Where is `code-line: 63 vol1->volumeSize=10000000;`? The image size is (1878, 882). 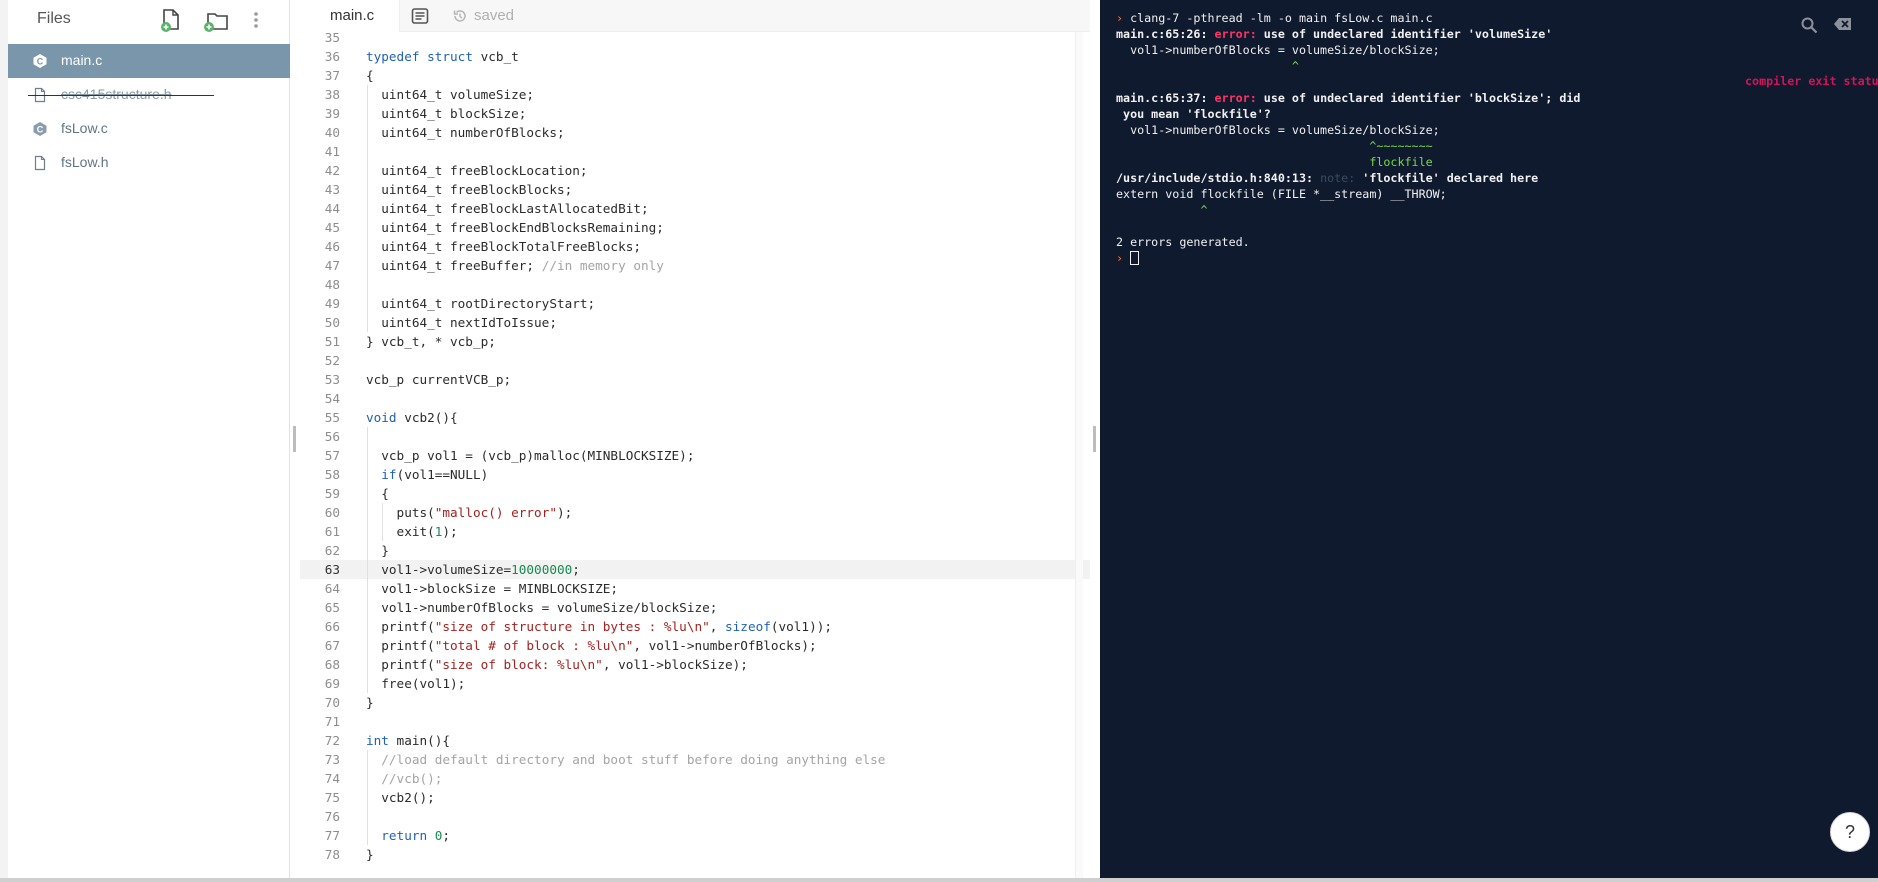 code-line: 63 vol1->volumeSize=10000000; is located at coordinates (695, 569).